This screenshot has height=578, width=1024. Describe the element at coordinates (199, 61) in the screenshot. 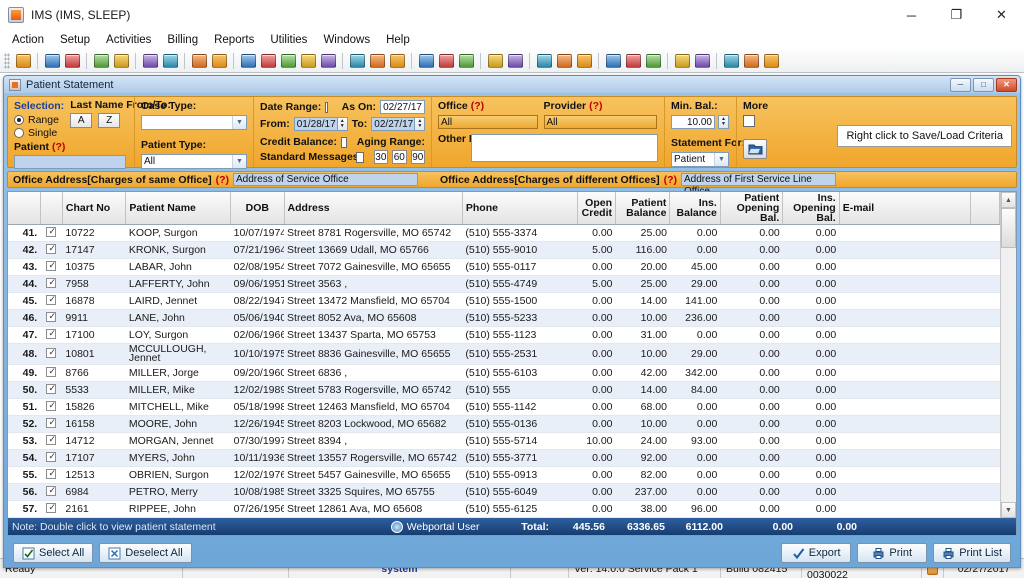

I see `calendar-icon` at that location.